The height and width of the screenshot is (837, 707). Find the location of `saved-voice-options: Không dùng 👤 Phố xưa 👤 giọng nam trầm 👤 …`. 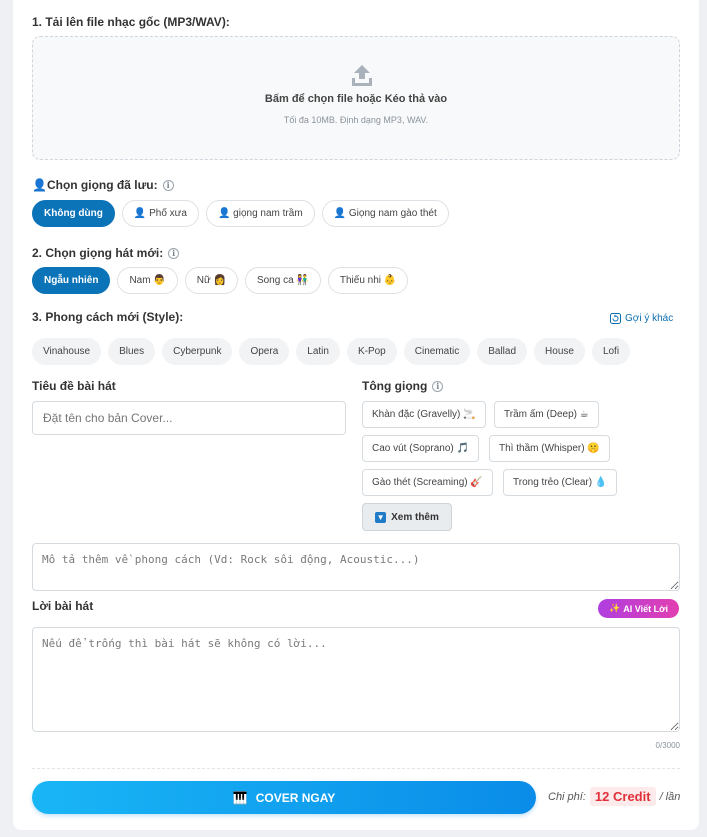

saved-voice-options: Không dùng 👤 Phố xưa 👤 giọng nam trầm 👤 … is located at coordinates (240, 213).